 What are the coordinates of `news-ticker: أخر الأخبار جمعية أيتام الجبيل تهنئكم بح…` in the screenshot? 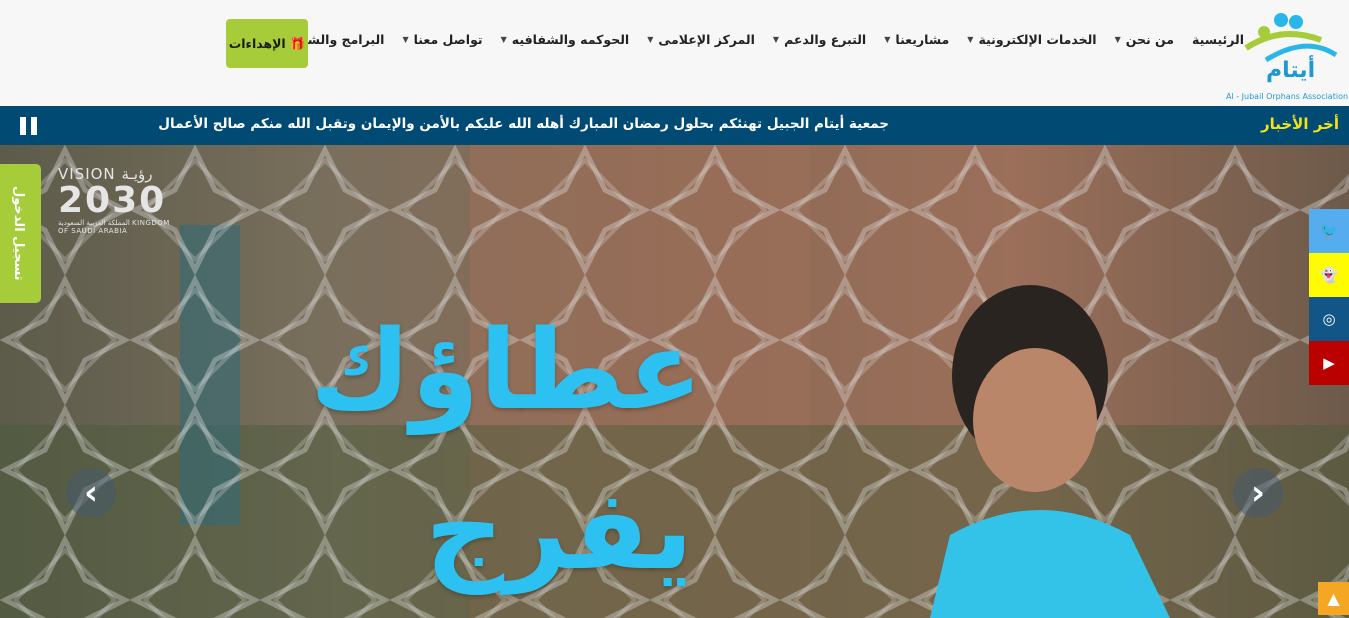 It's located at (674, 125).